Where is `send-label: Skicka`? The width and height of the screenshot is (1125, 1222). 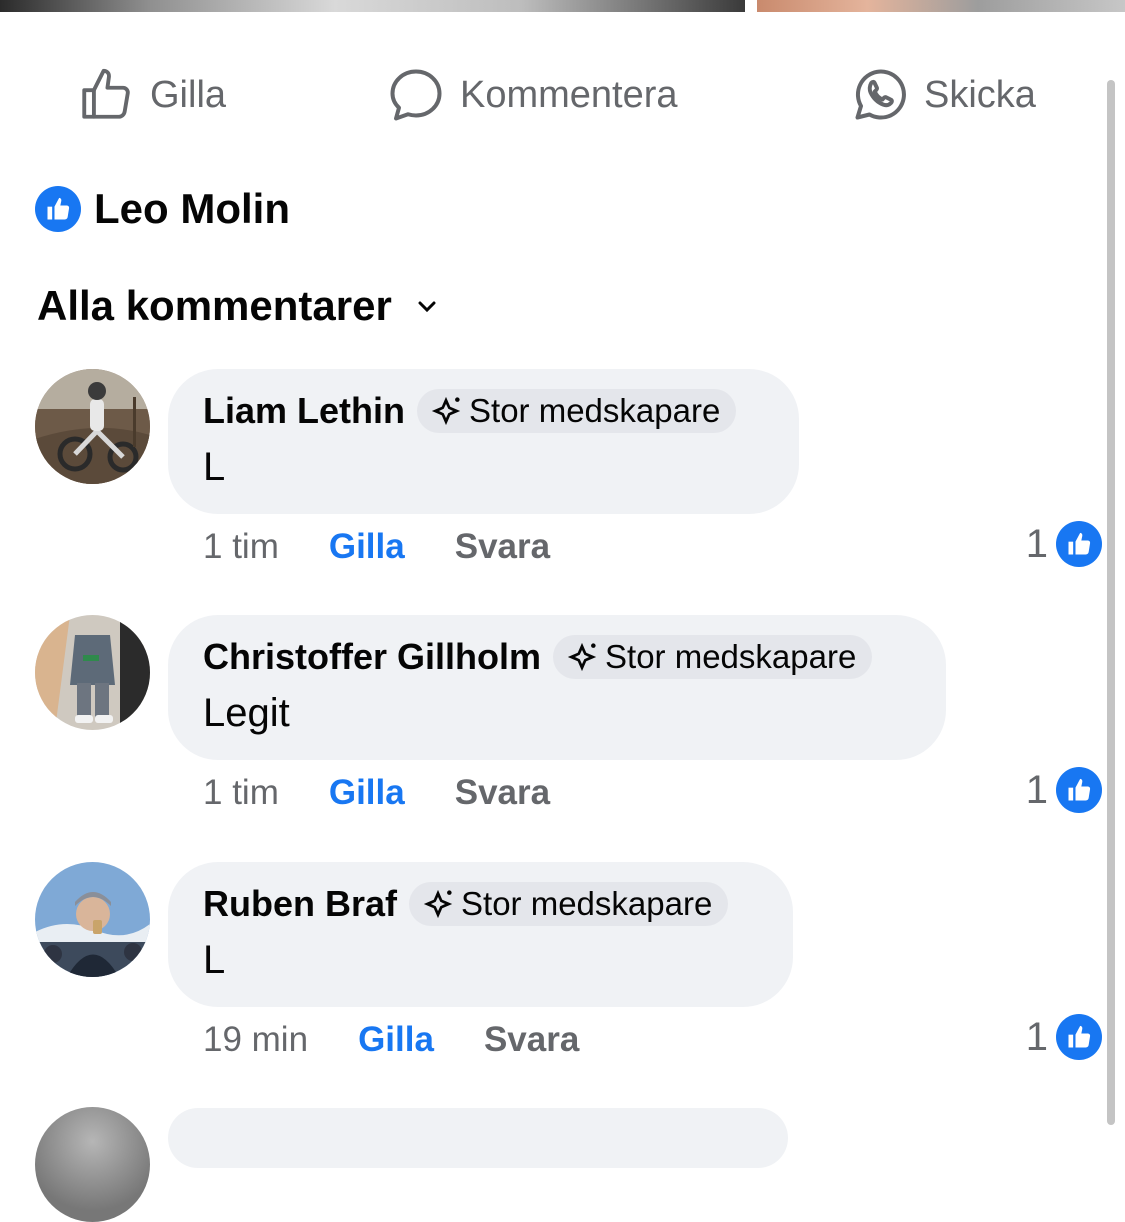 send-label: Skicka is located at coordinates (980, 94).